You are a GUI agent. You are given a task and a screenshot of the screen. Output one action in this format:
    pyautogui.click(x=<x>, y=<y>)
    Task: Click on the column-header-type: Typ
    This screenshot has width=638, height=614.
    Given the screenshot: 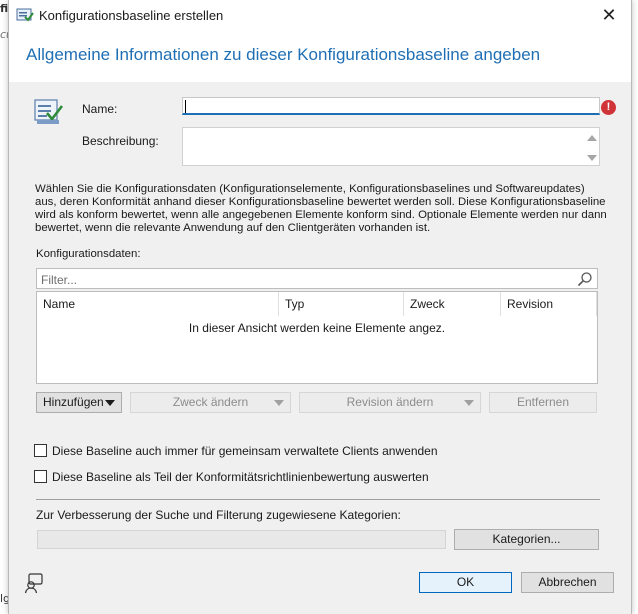 What is the action you would take?
    pyautogui.click(x=341, y=304)
    